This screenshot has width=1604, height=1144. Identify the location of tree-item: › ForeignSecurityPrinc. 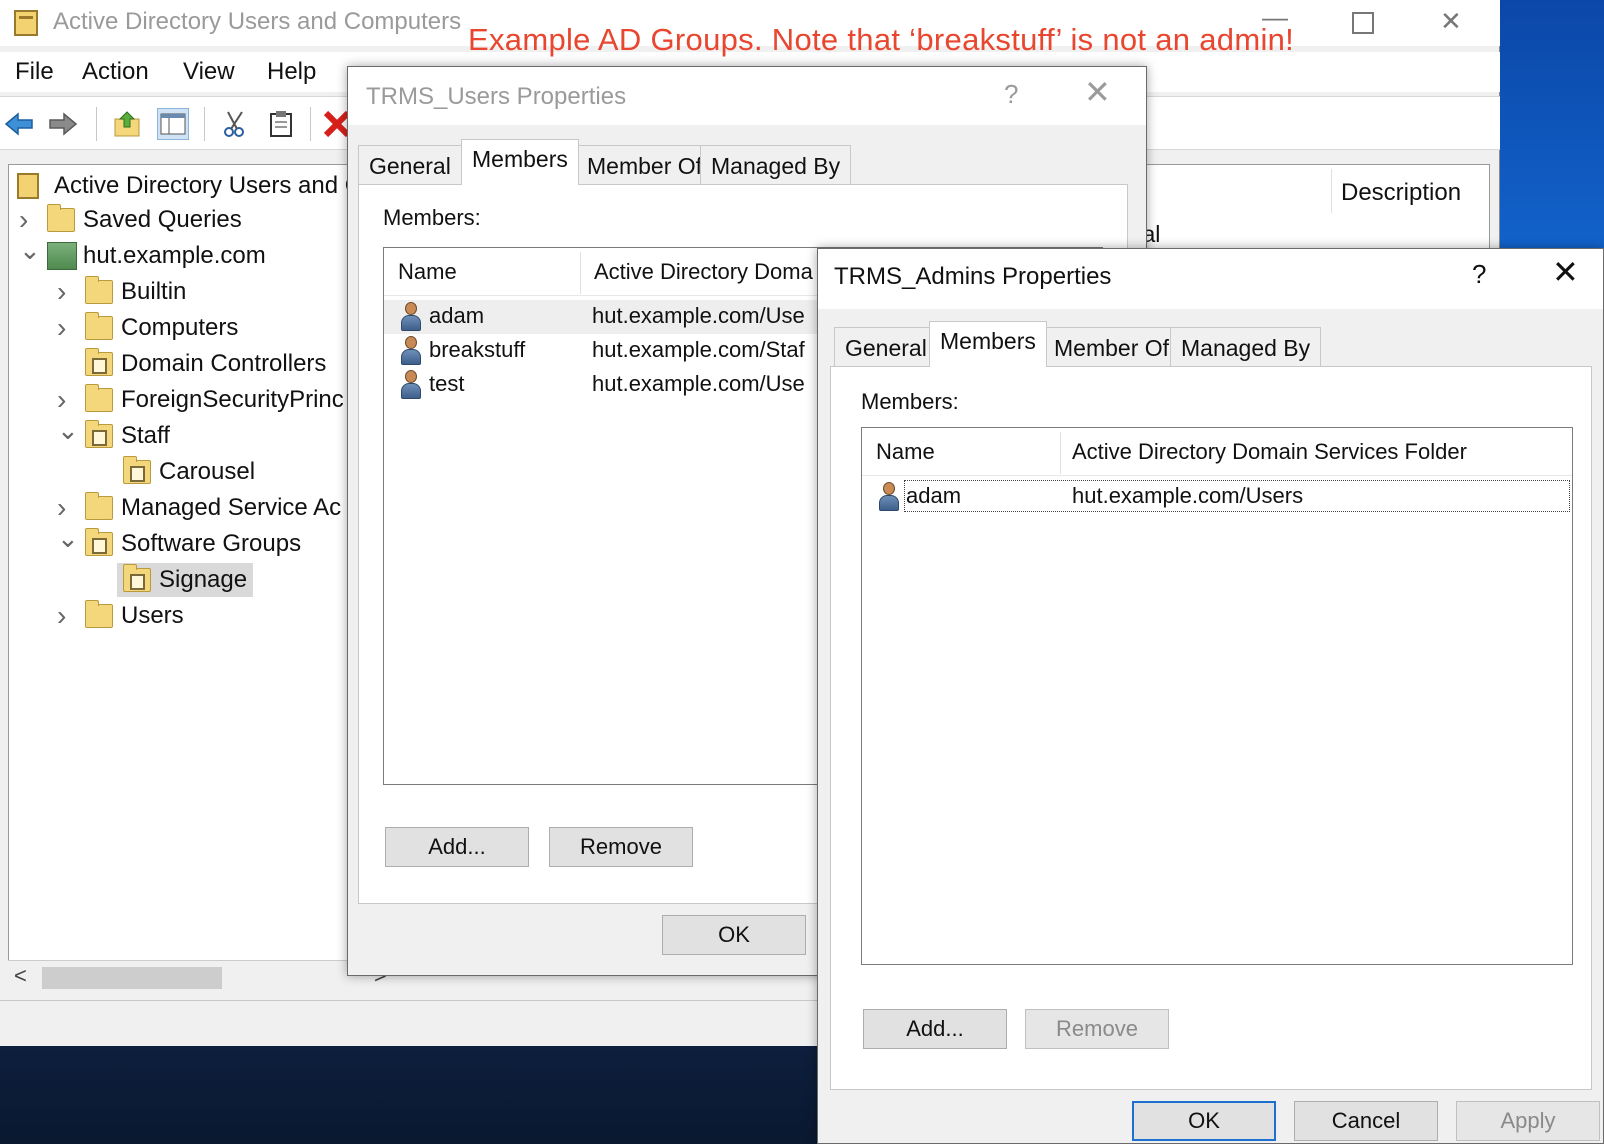
(204, 400).